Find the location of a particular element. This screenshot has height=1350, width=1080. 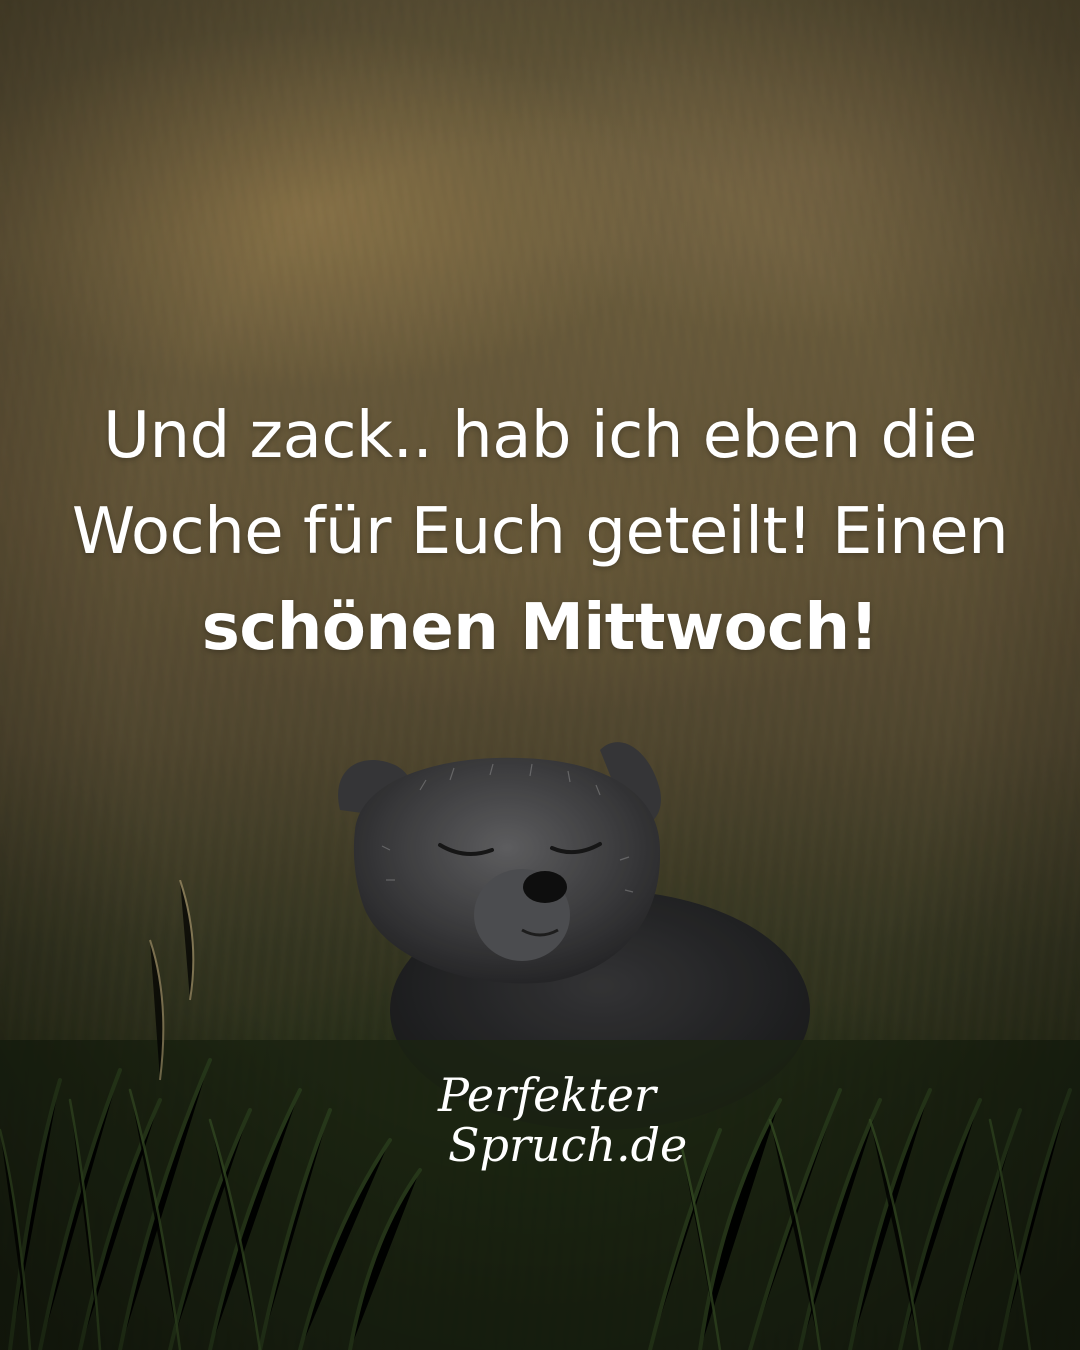

quote-line-3-bold: schönen Mittwoch! is located at coordinates (540, 628).